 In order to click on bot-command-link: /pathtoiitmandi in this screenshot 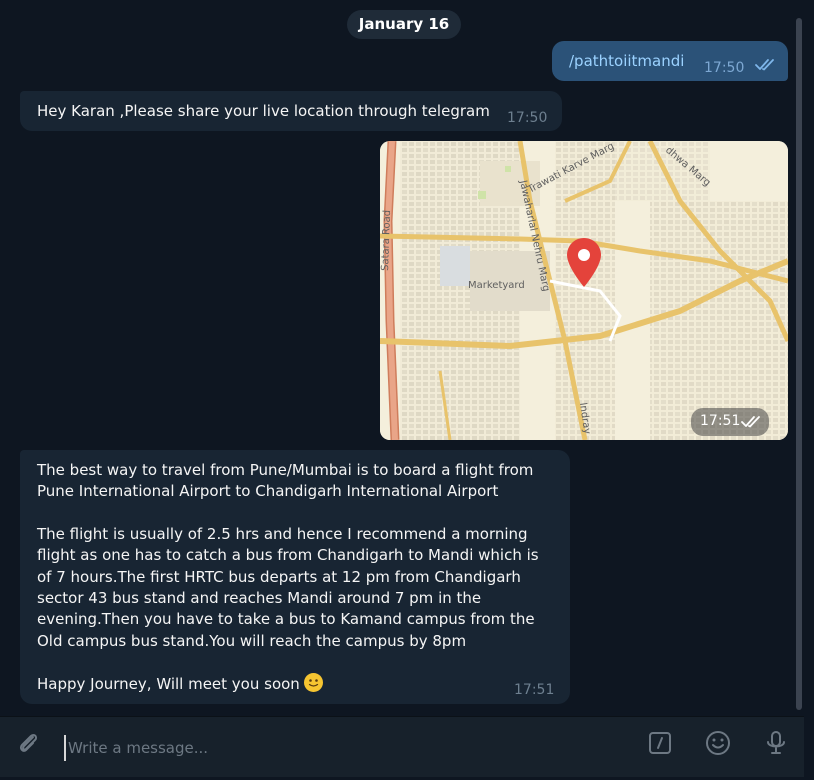, I will do `click(626, 61)`.